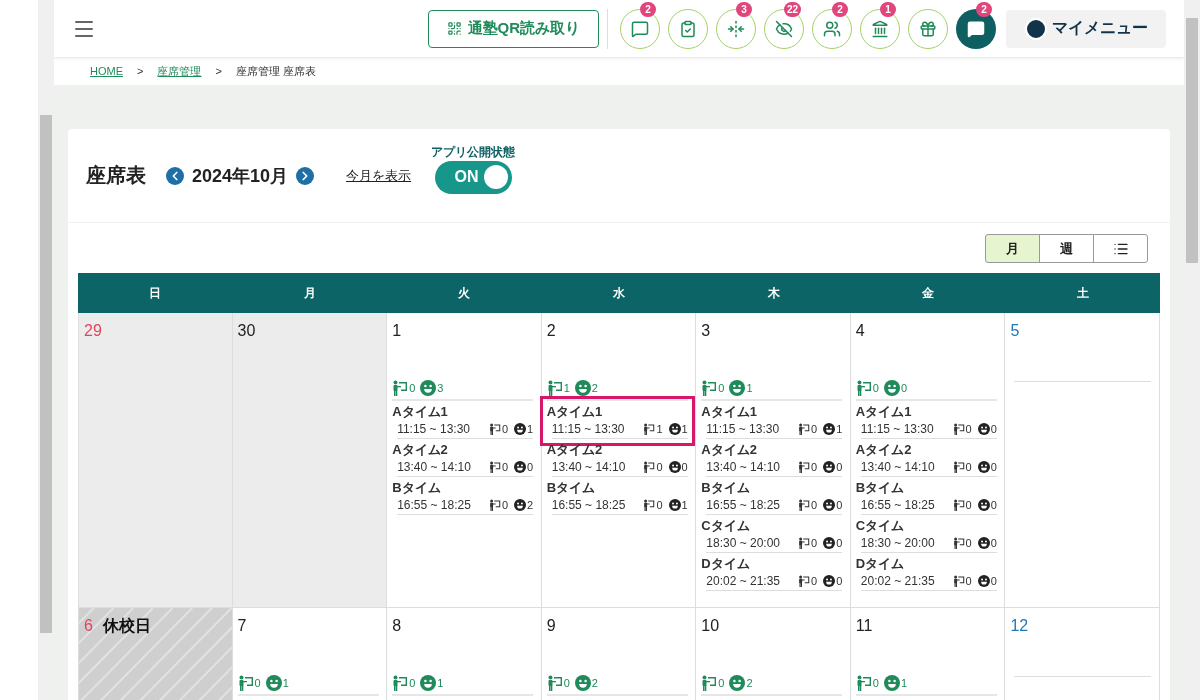 The width and height of the screenshot is (1200, 700). What do you see at coordinates (155, 654) in the screenshot?
I see `day-cell: 6 休校日` at bounding box center [155, 654].